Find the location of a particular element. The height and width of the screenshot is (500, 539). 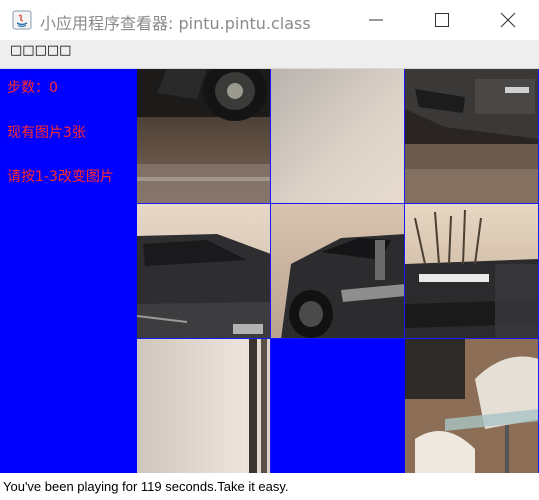

maximize-icon is located at coordinates (442, 20).